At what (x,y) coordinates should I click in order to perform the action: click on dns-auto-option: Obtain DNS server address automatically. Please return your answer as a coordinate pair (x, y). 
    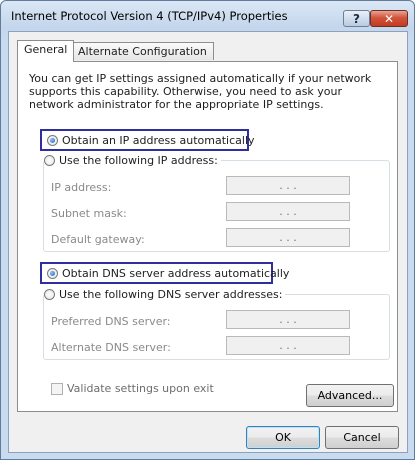
    Looking at the image, I should click on (168, 273).